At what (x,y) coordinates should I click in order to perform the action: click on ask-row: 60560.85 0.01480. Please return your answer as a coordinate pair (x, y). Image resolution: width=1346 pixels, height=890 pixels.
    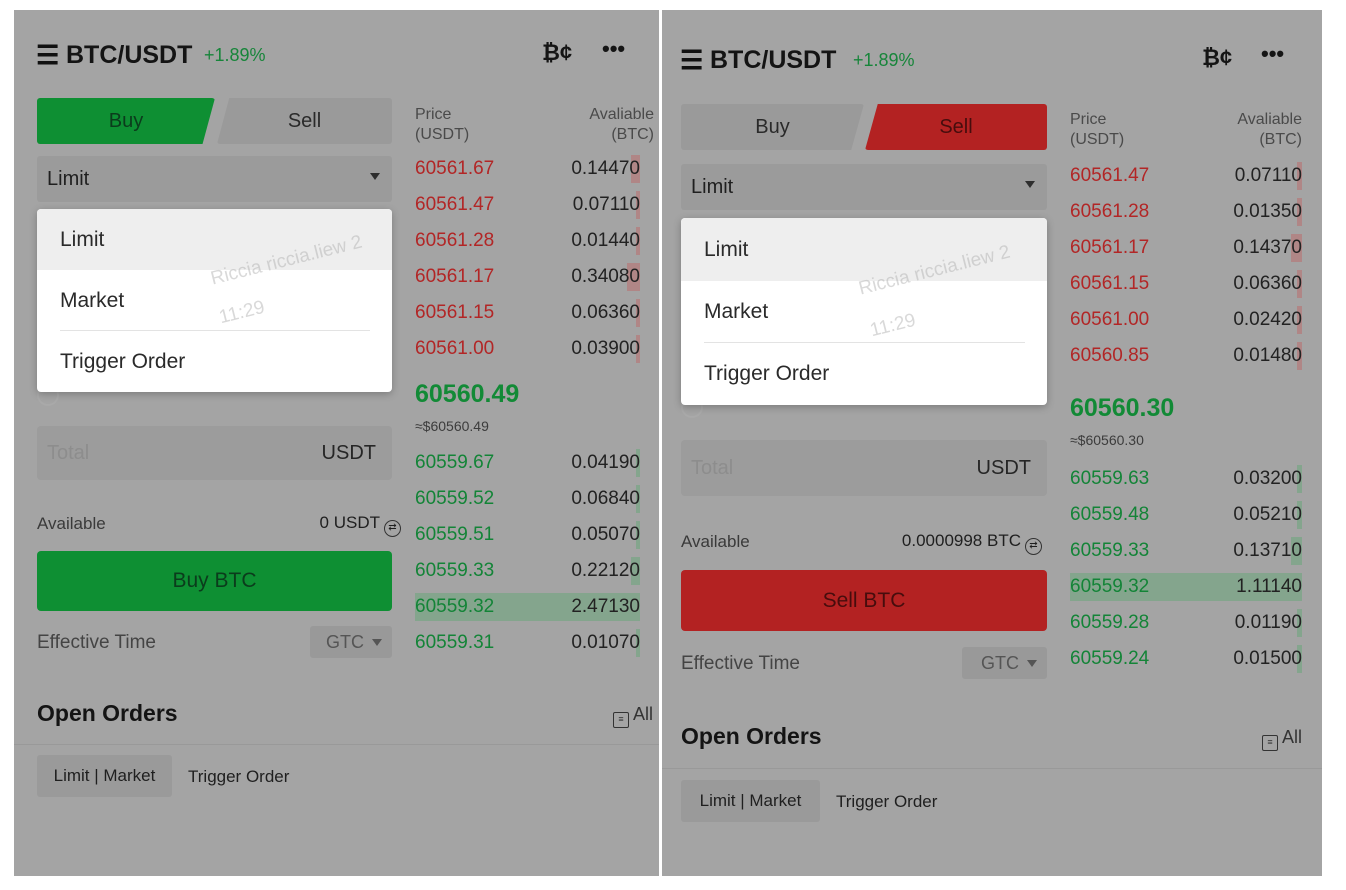
    Looking at the image, I should click on (1186, 356).